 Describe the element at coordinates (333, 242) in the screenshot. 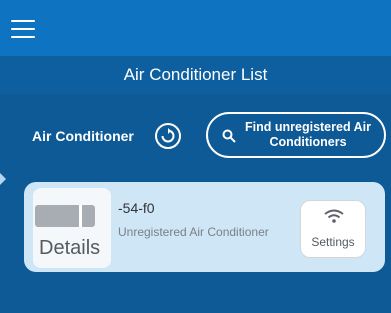

I see `settings-label: Settings` at that location.